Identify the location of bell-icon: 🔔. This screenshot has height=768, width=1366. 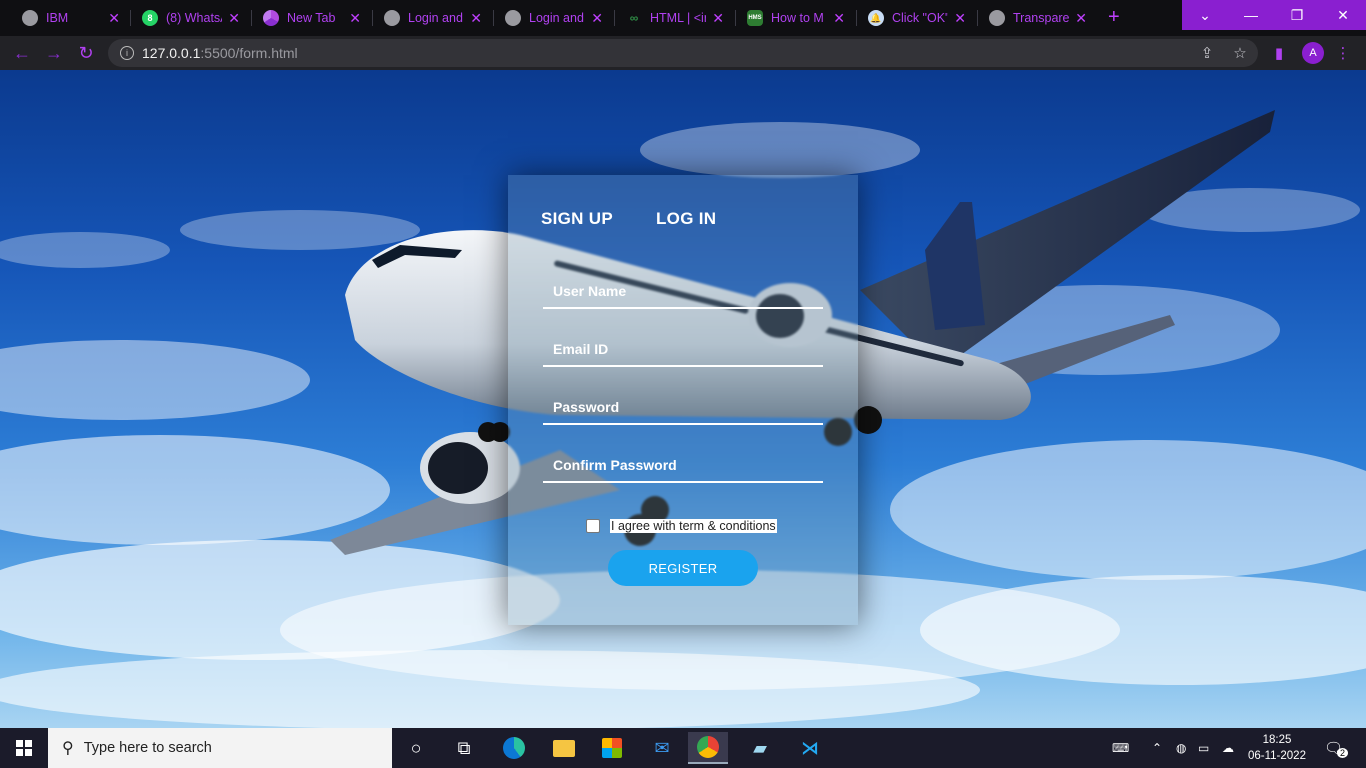
(876, 18).